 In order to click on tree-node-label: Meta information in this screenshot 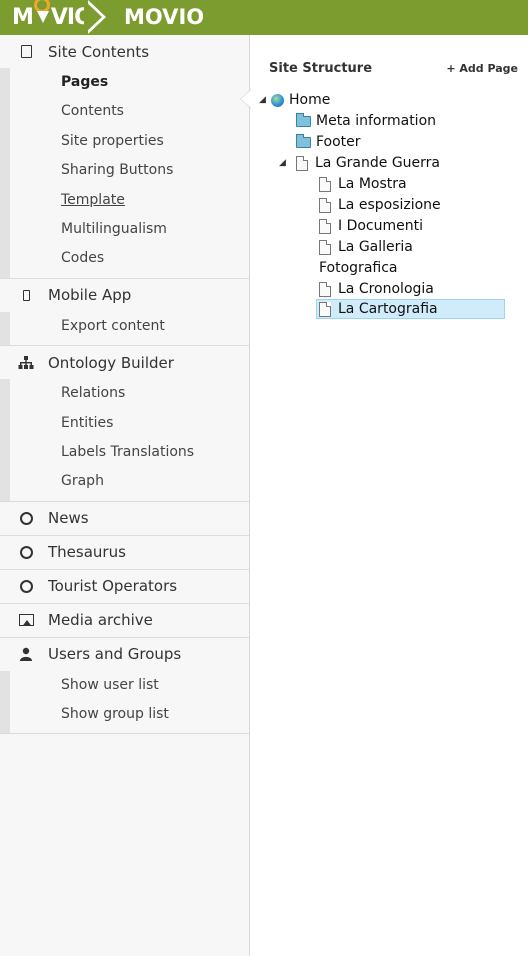, I will do `click(376, 121)`.